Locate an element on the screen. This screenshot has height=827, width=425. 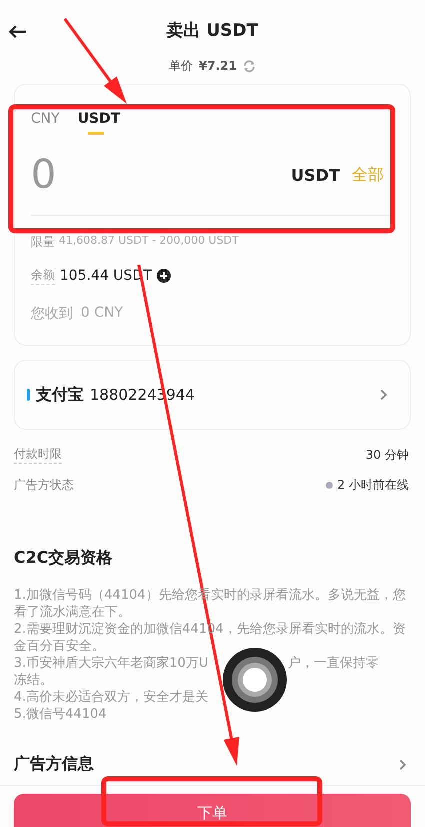
price-label: 单价 is located at coordinates (181, 66).